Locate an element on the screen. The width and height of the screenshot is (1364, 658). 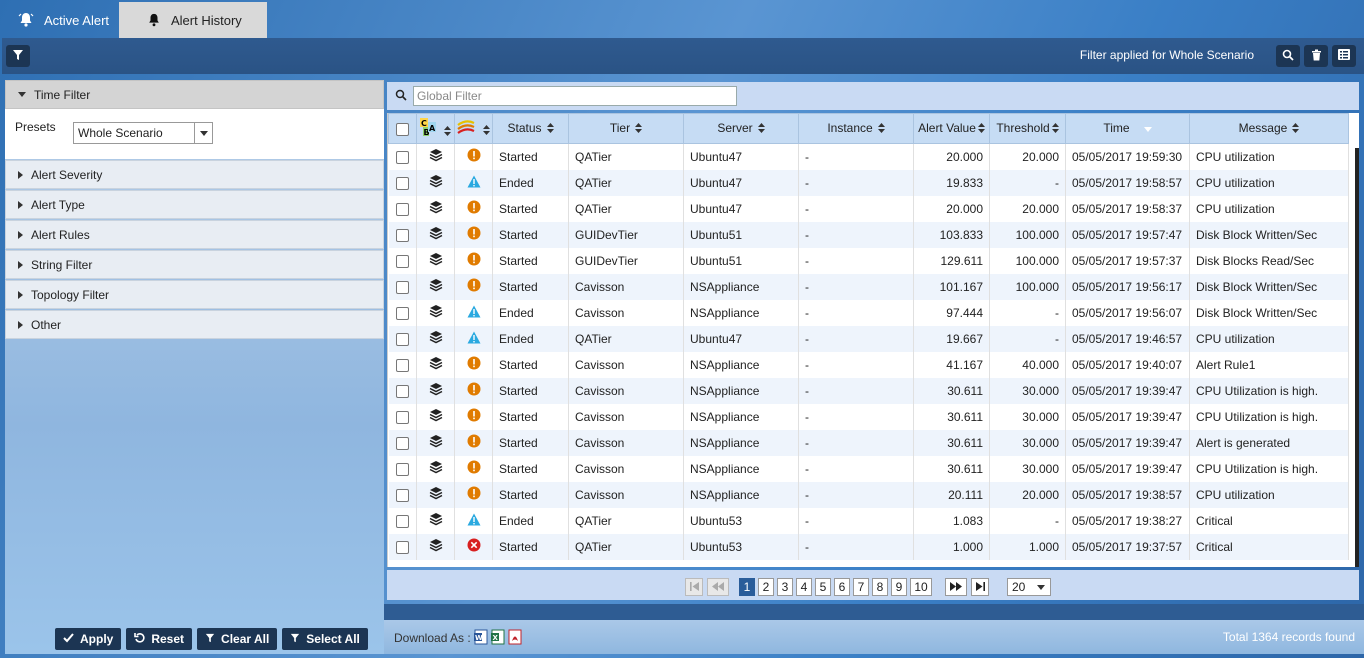
pdf-icon is located at coordinates (515, 637).